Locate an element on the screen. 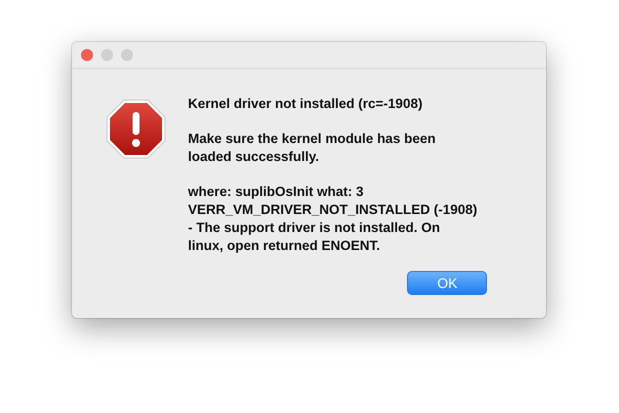 The image size is (619, 413). warning-octagon-icon is located at coordinates (136, 129).